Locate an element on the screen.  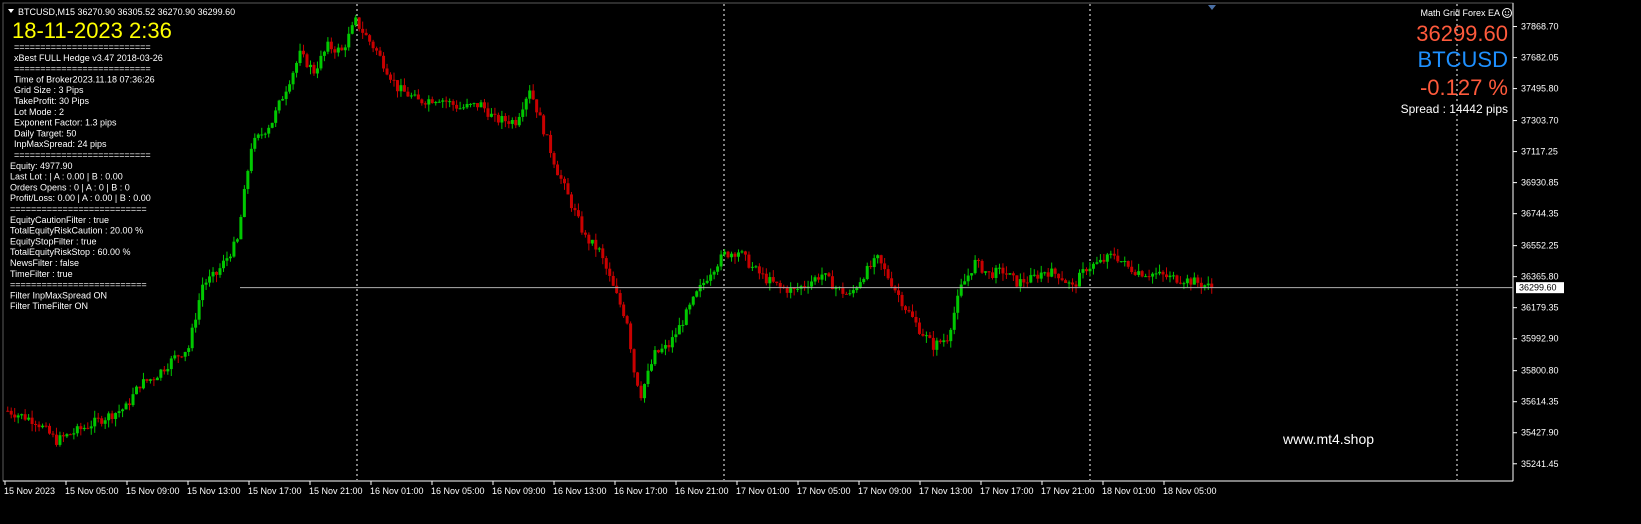
price-tick-label: 36365.80 is located at coordinates (1540, 277).